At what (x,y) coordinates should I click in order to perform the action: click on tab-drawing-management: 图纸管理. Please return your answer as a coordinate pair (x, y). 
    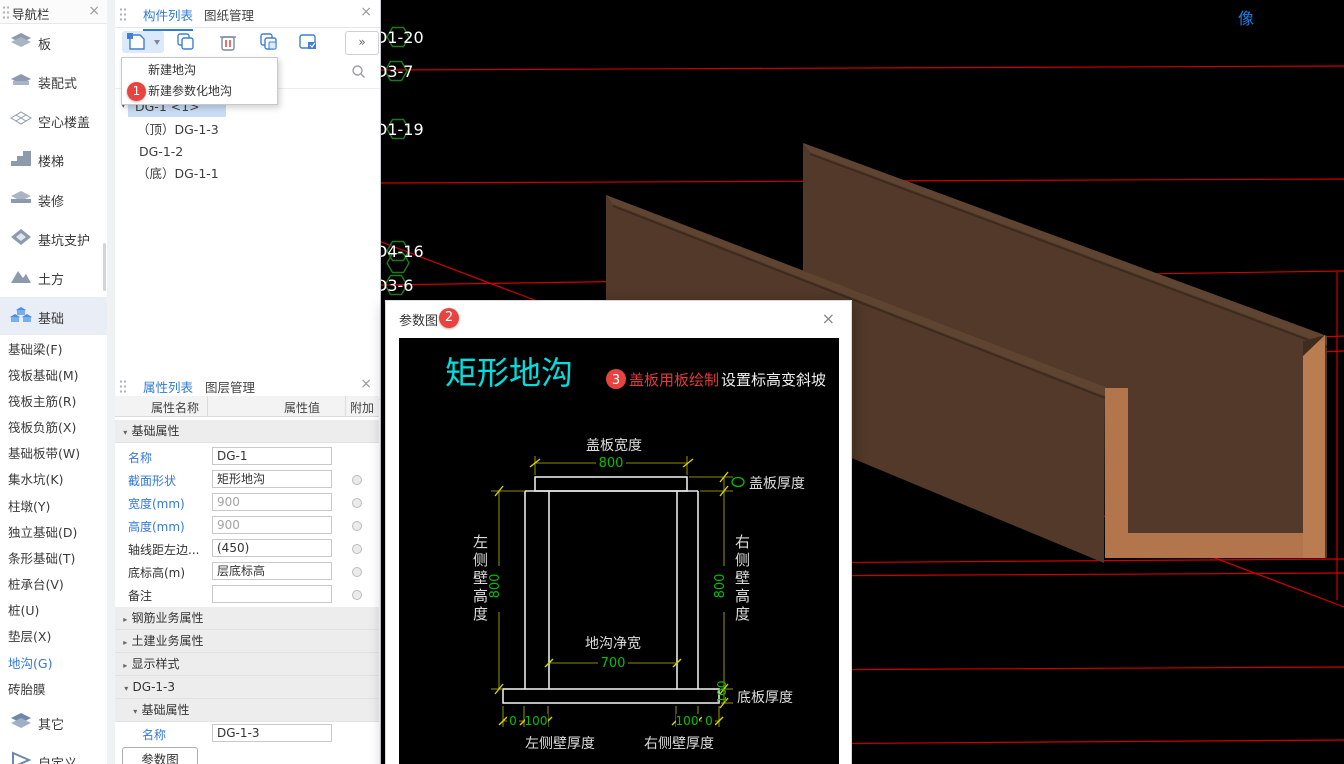
    Looking at the image, I should click on (229, 14).